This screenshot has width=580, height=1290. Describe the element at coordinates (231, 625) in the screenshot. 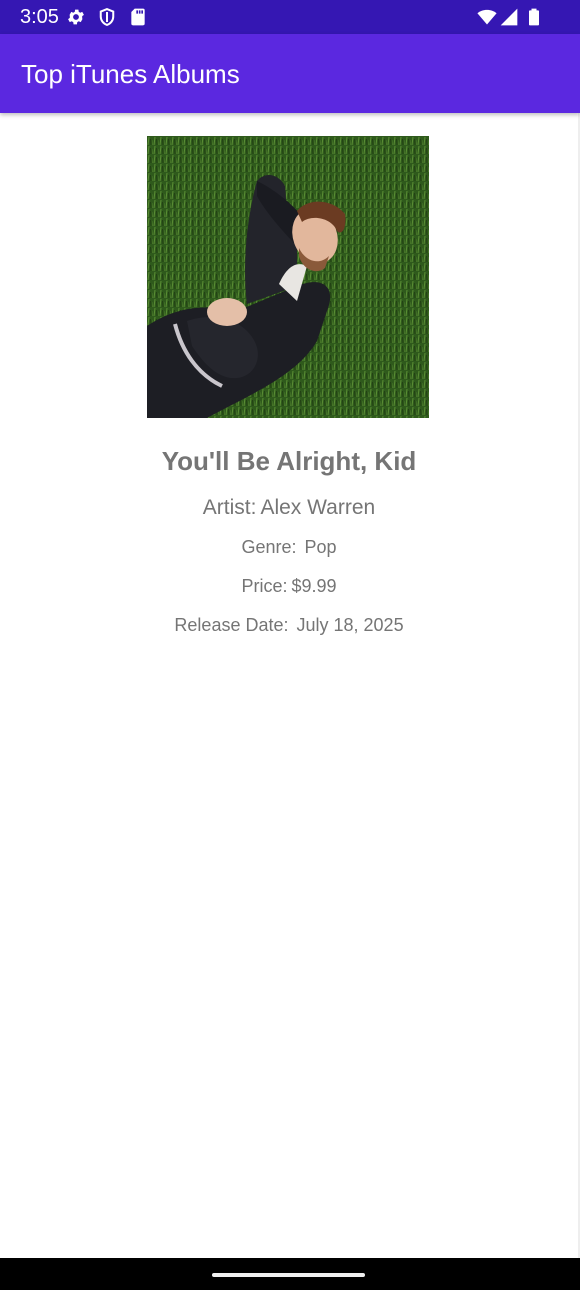

I see `release-date-label: Release Date:` at that location.